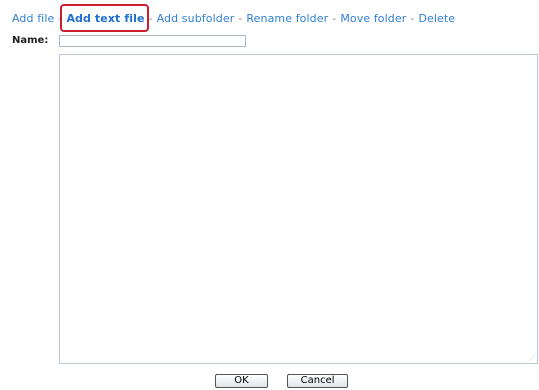 The image size is (539, 390). I want to click on resize-grip-icon: ⋰, so click(532, 358).